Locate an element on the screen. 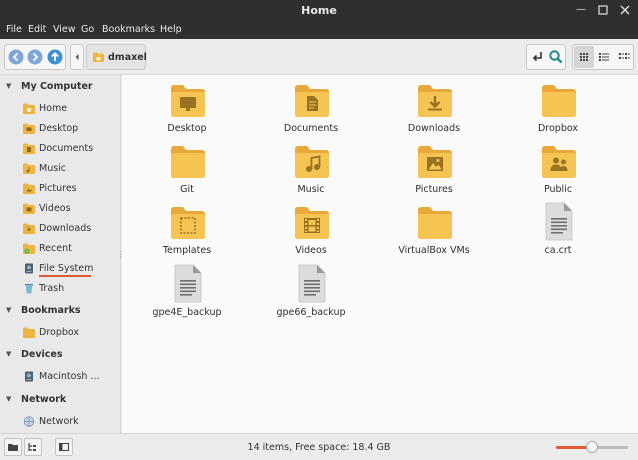 The image size is (638, 460). navigation-group is located at coordinates (35, 57).